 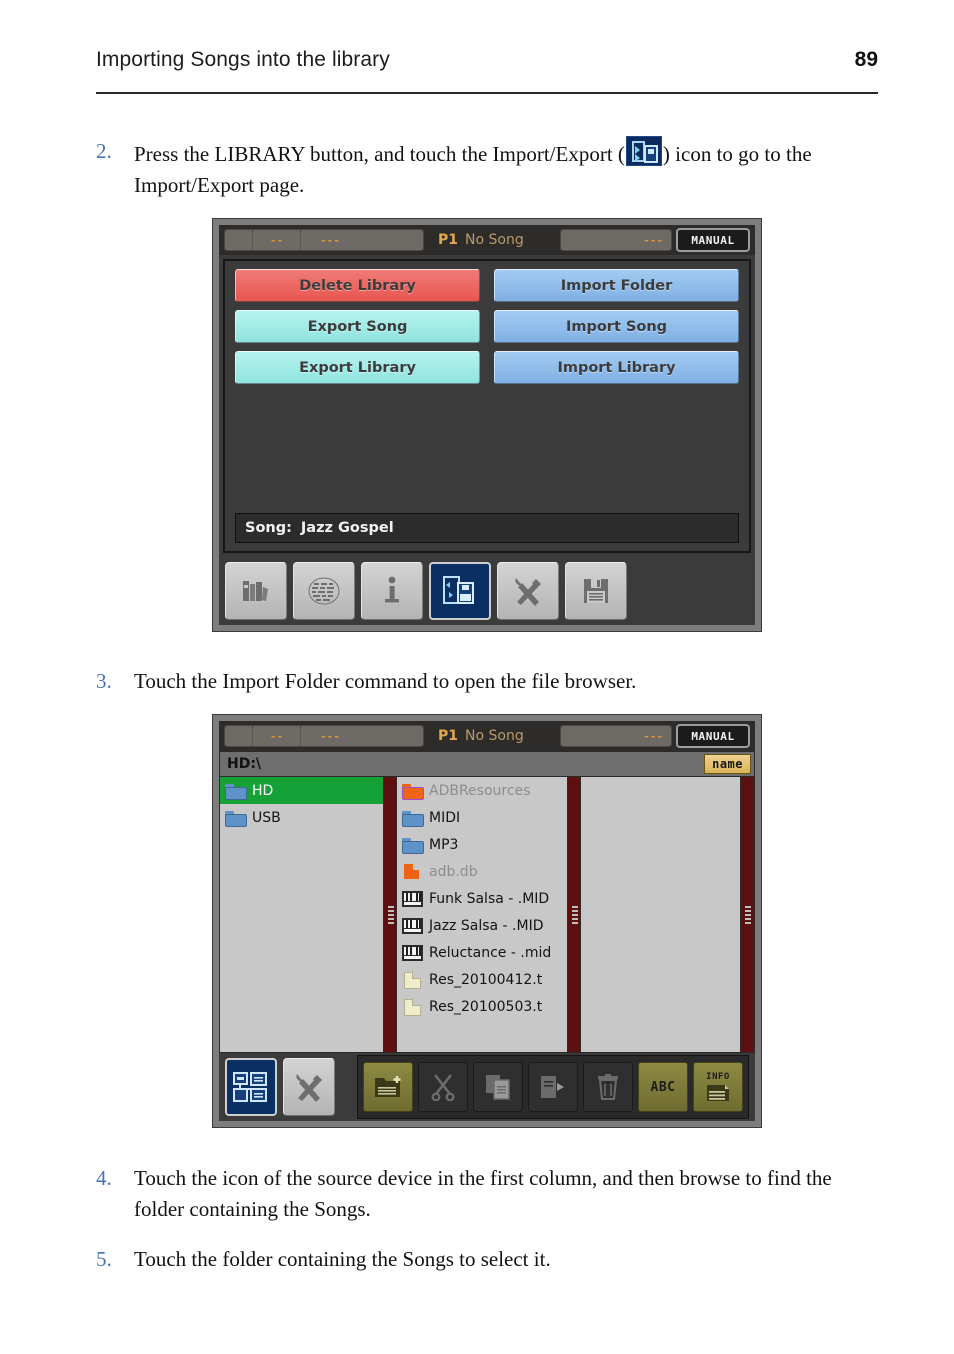 What do you see at coordinates (727, 764) in the screenshot?
I see `sort-by-name-button: name` at bounding box center [727, 764].